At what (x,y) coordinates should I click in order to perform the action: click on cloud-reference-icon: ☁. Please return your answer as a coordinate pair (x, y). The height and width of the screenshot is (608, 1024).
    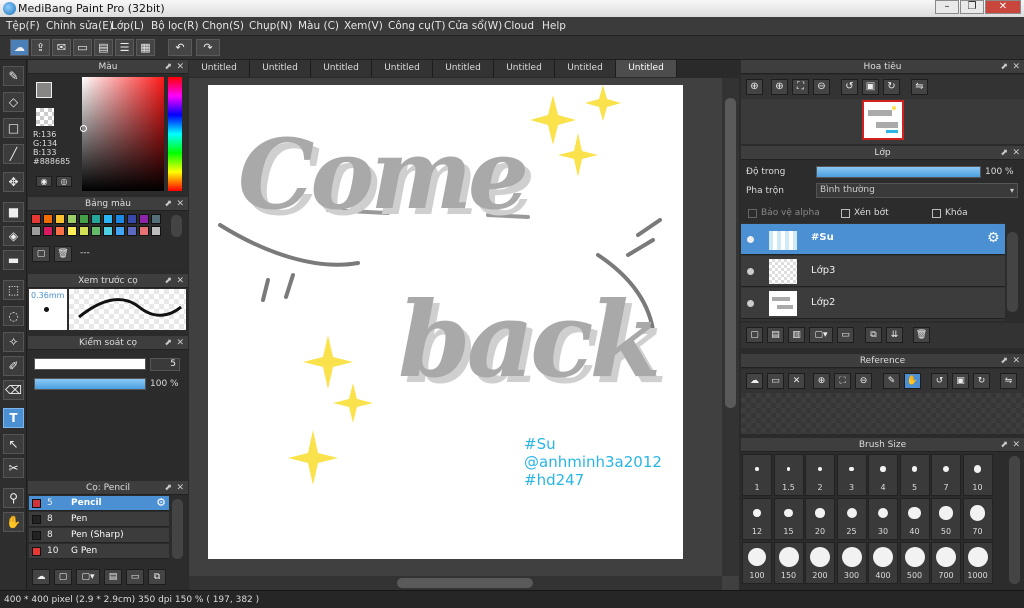
    Looking at the image, I should click on (754, 381).